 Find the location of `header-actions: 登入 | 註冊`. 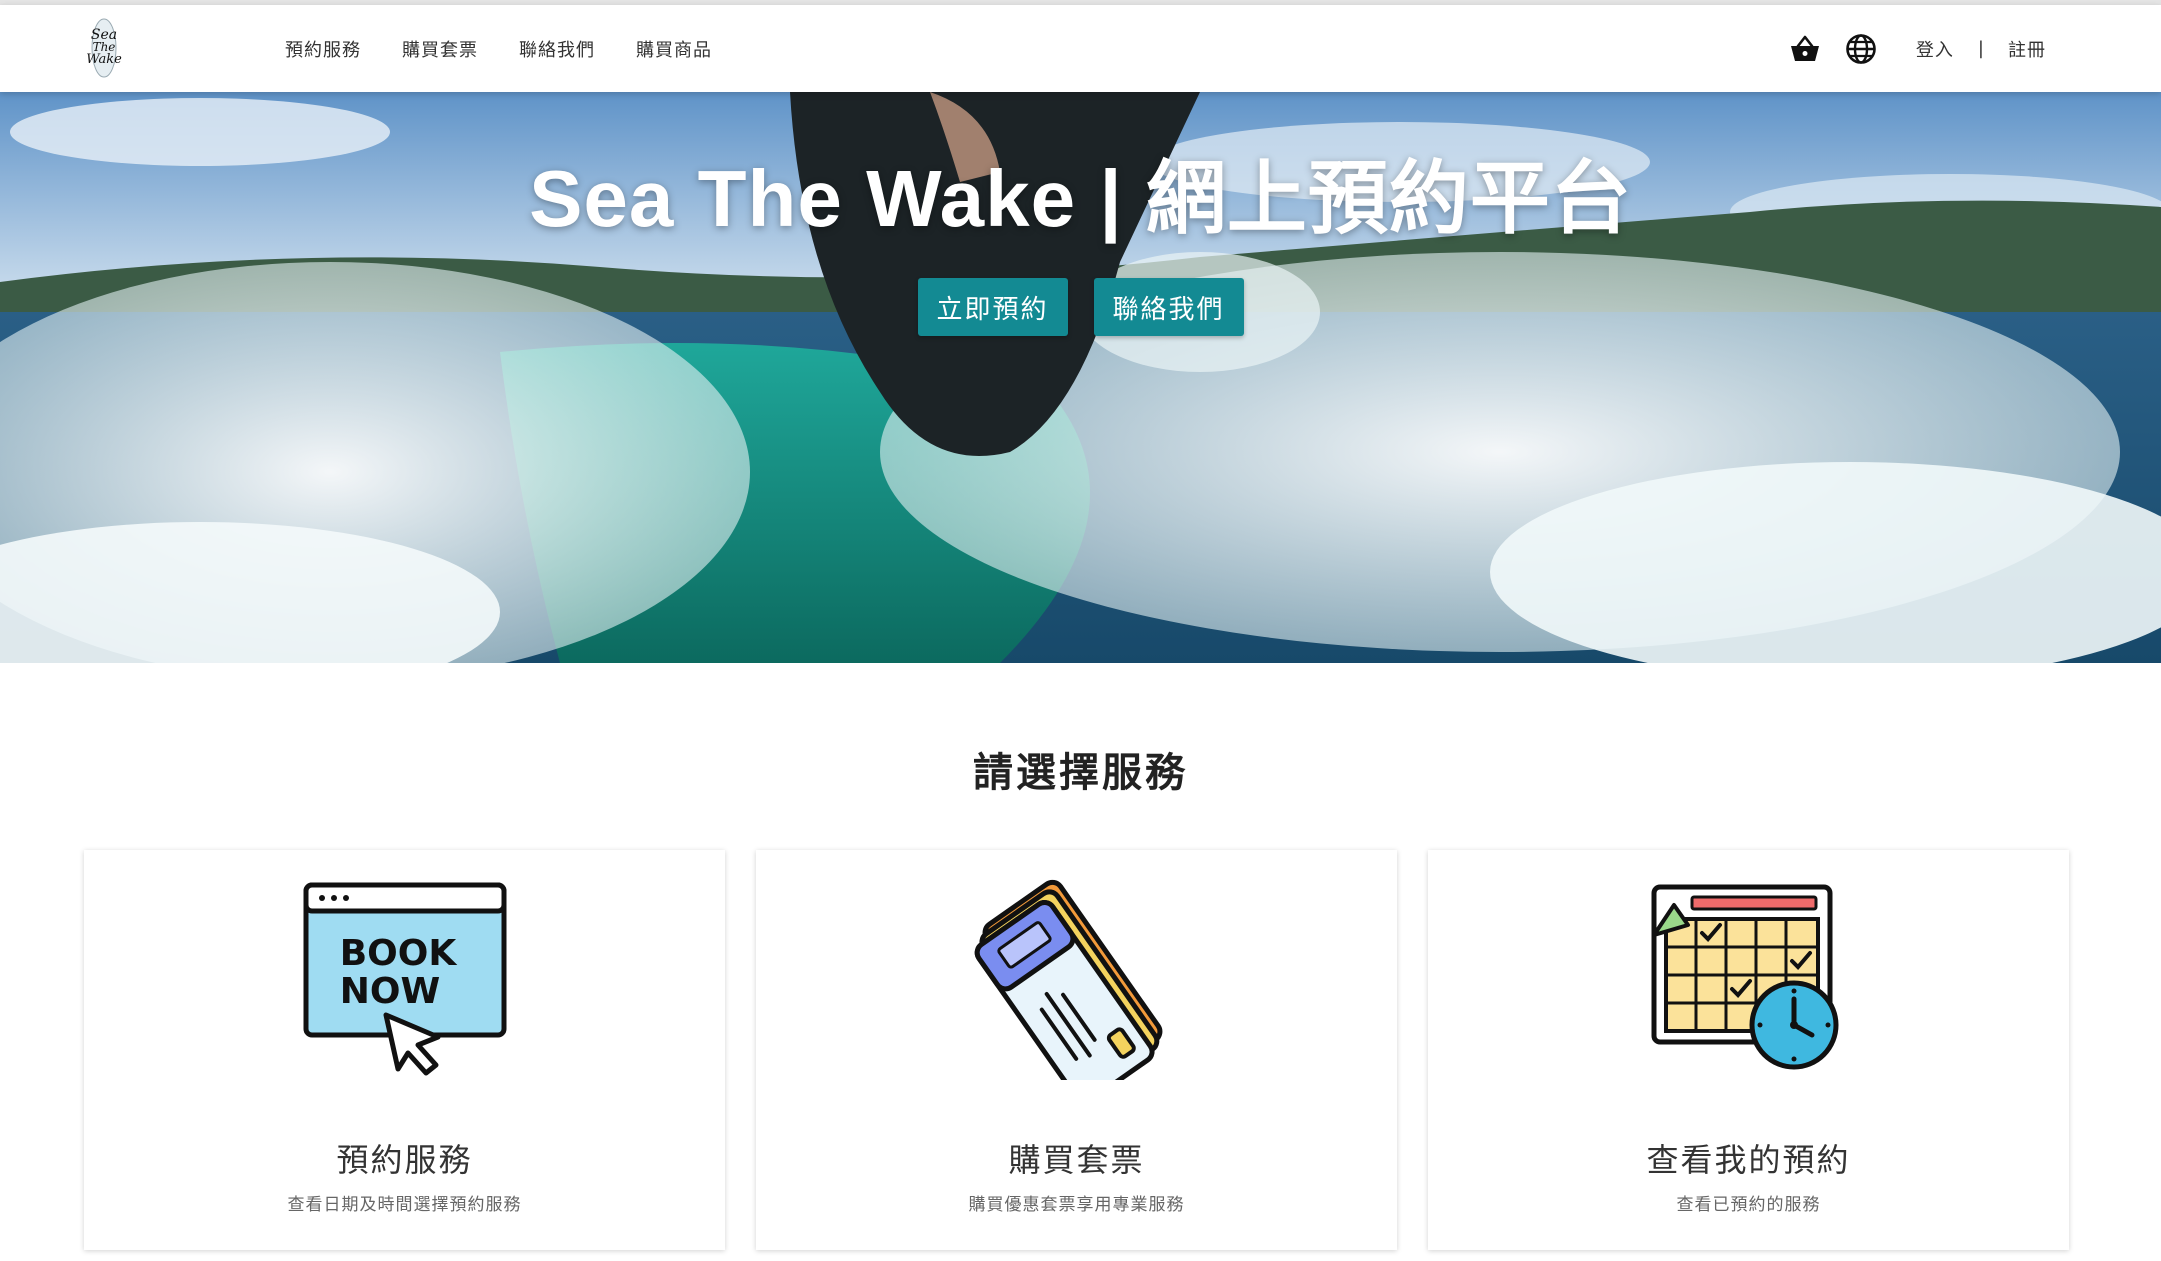

header-actions: 登入 | 註冊 is located at coordinates (1917, 48).